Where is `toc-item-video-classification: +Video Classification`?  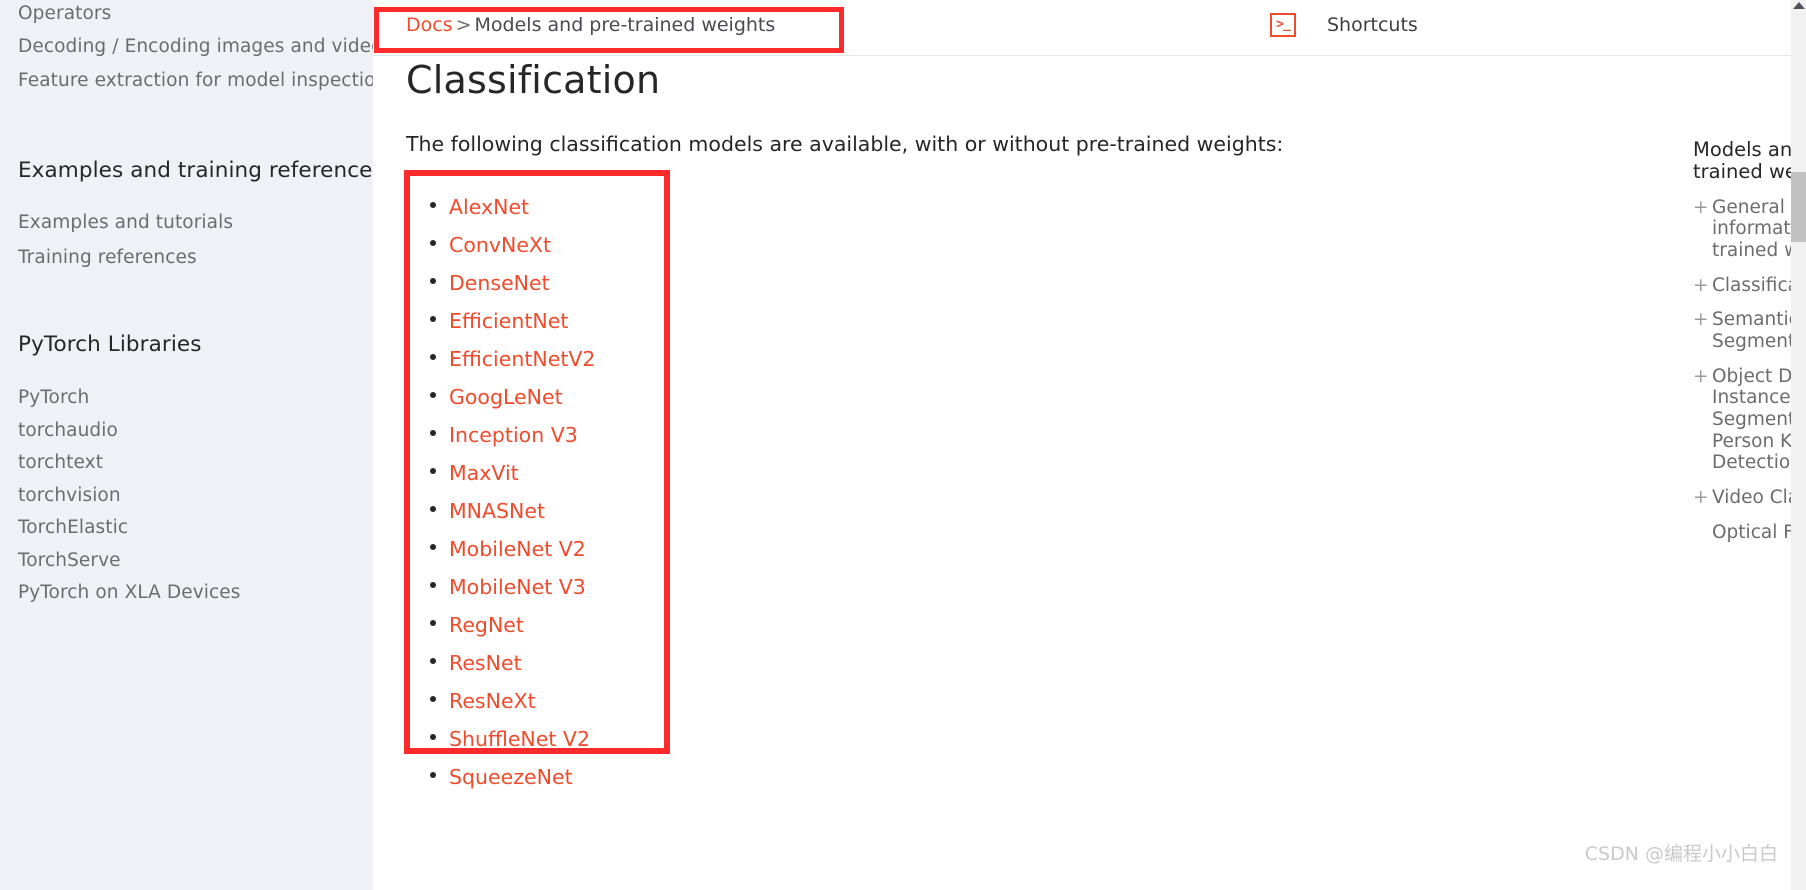 toc-item-video-classification: +Video Classification is located at coordinates (1743, 498).